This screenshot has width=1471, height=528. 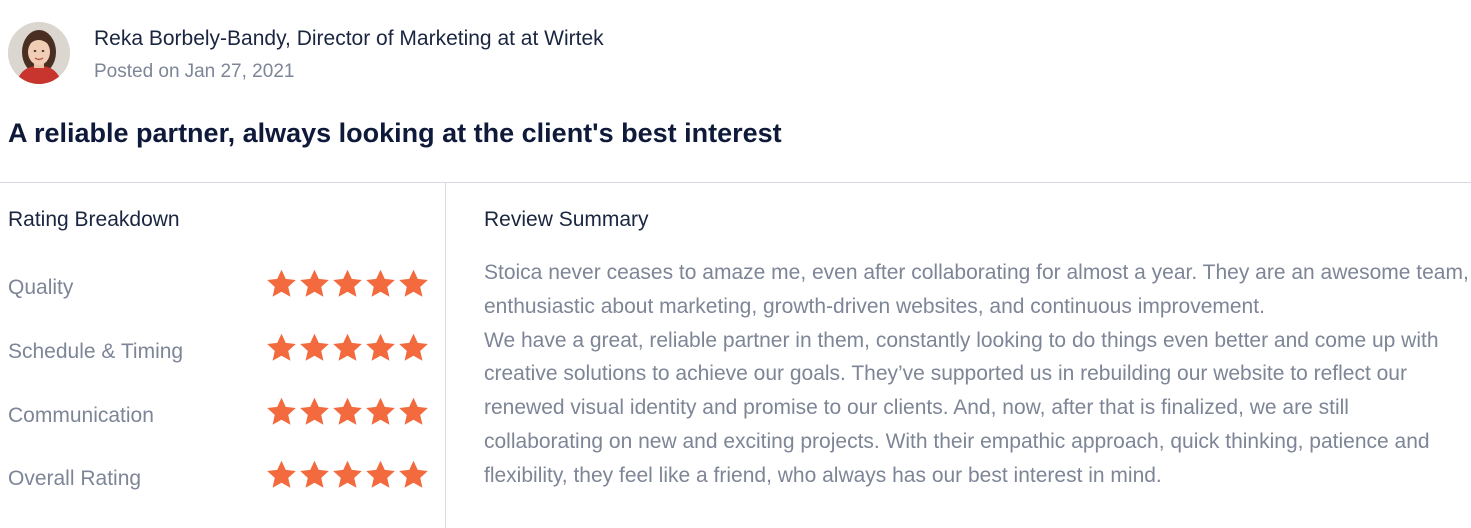 I want to click on rating-label: Communication, so click(x=81, y=415).